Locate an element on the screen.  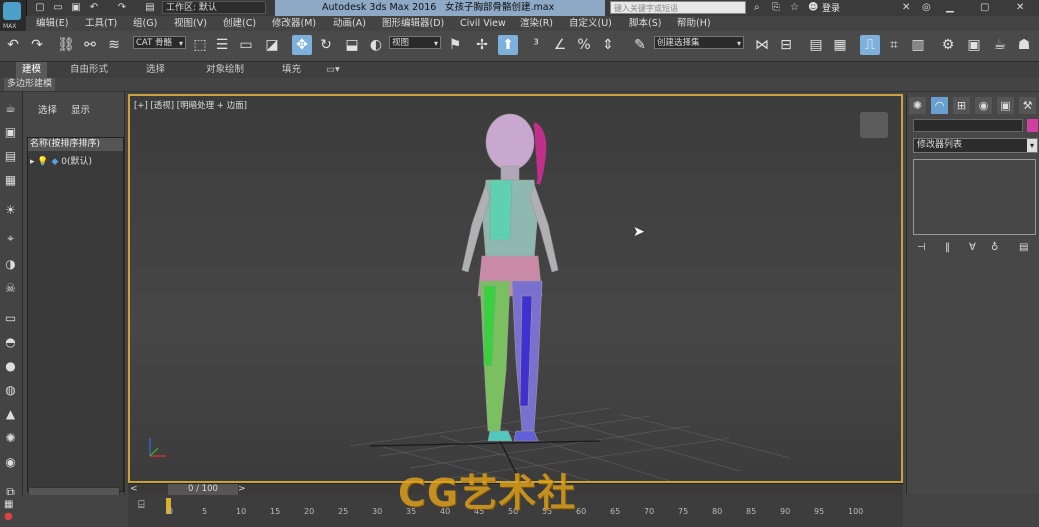
maxscript-icon: ▦ is located at coordinates (8, 504).